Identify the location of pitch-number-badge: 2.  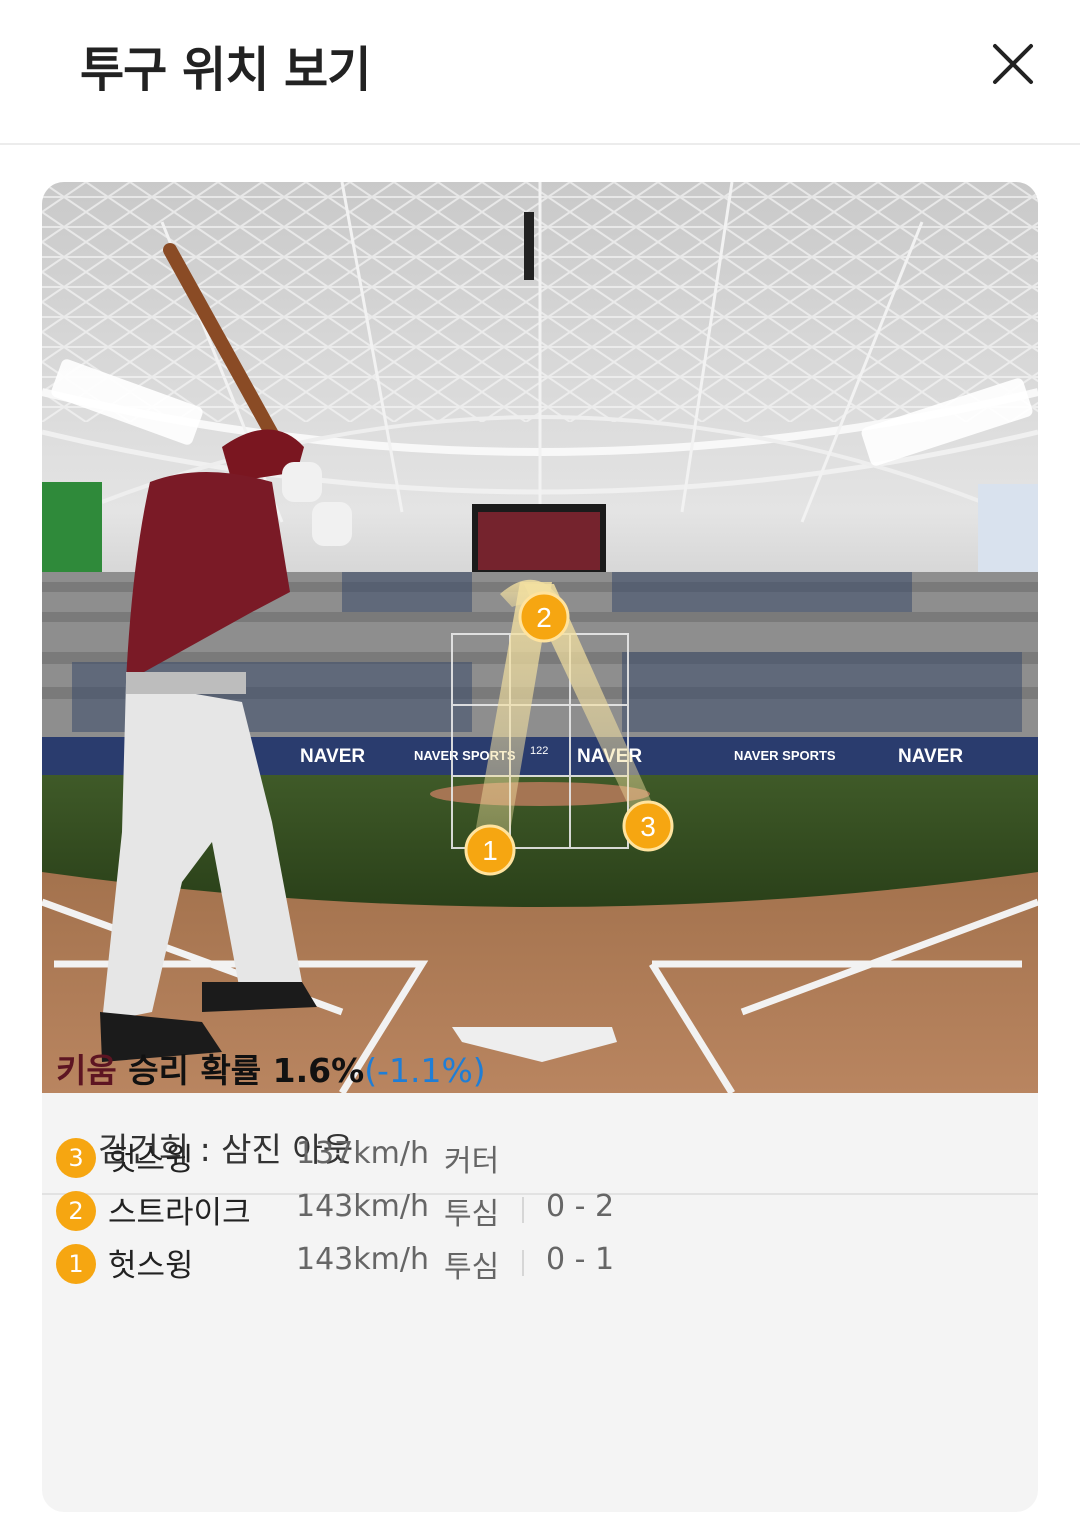
(76, 1211).